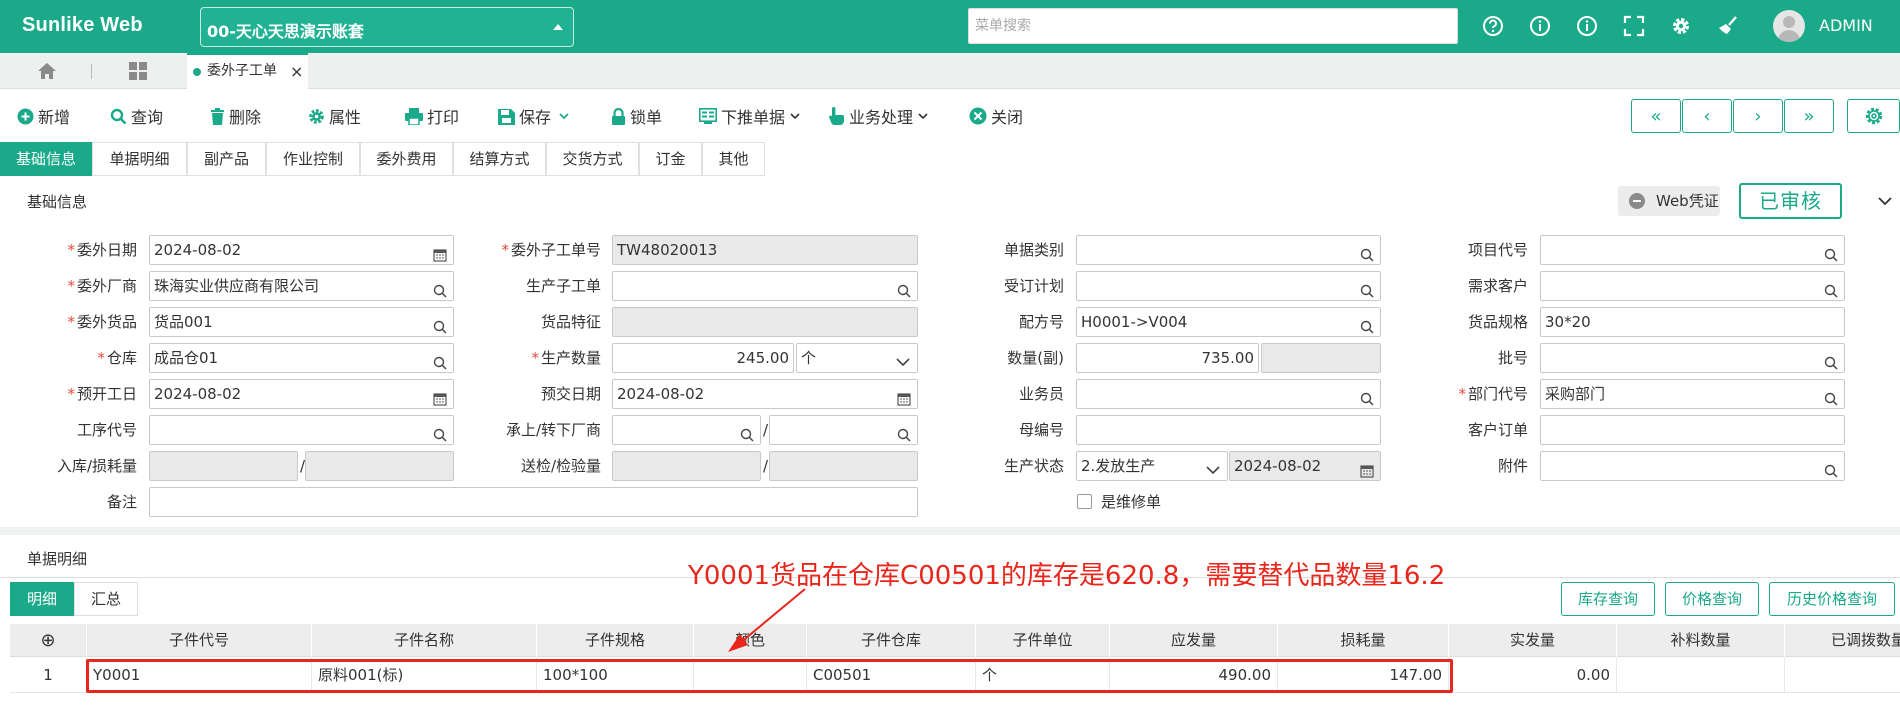  I want to click on tab-by-product: 副产品, so click(226, 159).